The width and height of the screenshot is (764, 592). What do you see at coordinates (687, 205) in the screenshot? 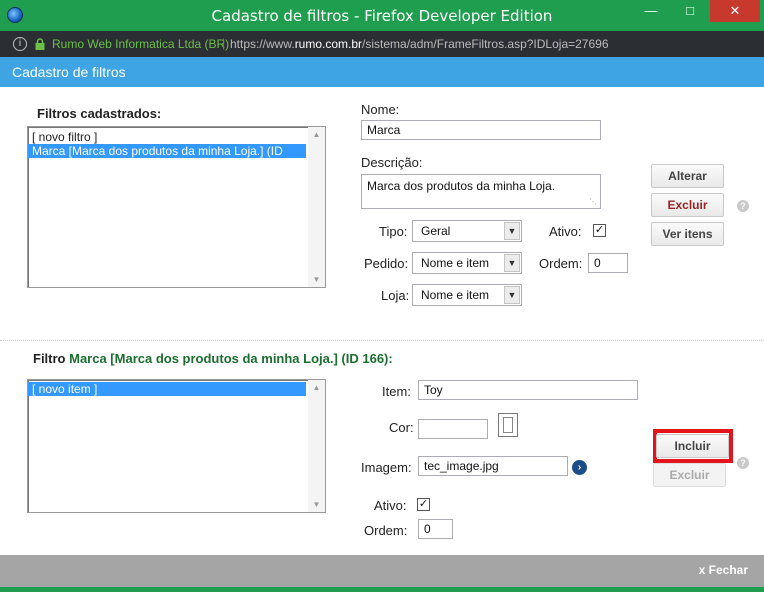
I see `excluir-filter-button: Excluir` at bounding box center [687, 205].